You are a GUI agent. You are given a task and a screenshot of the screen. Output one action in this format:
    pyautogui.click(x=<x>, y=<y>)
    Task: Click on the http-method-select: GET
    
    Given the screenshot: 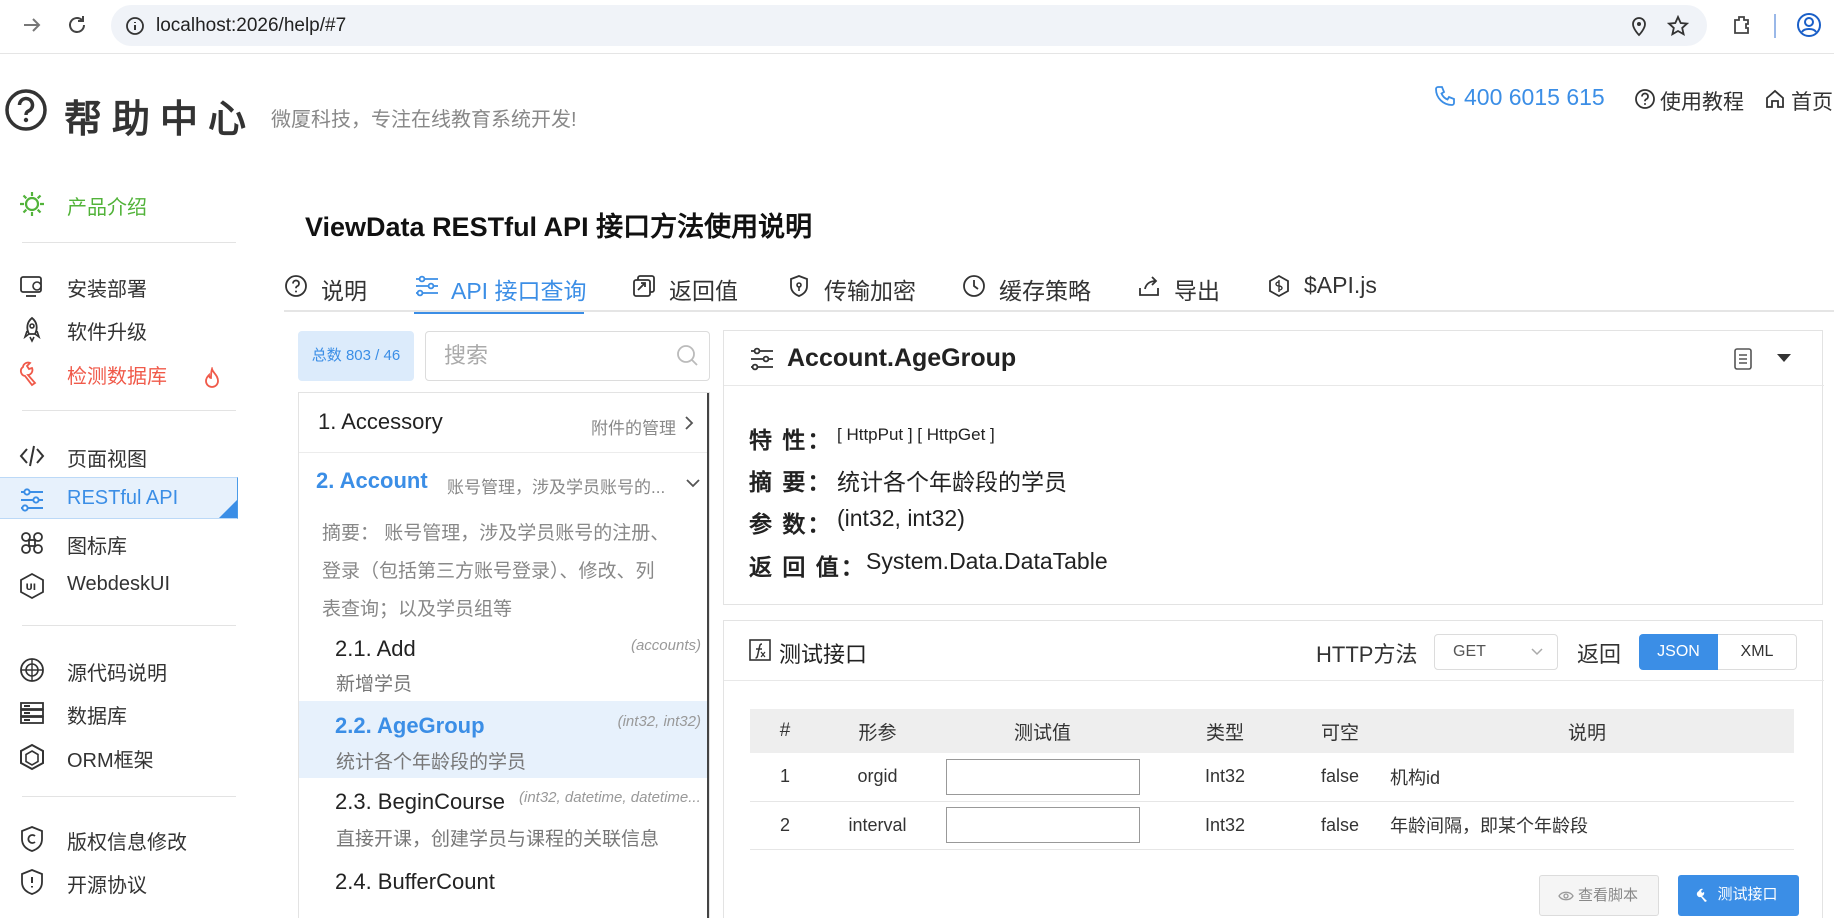 What is the action you would take?
    pyautogui.click(x=1496, y=652)
    